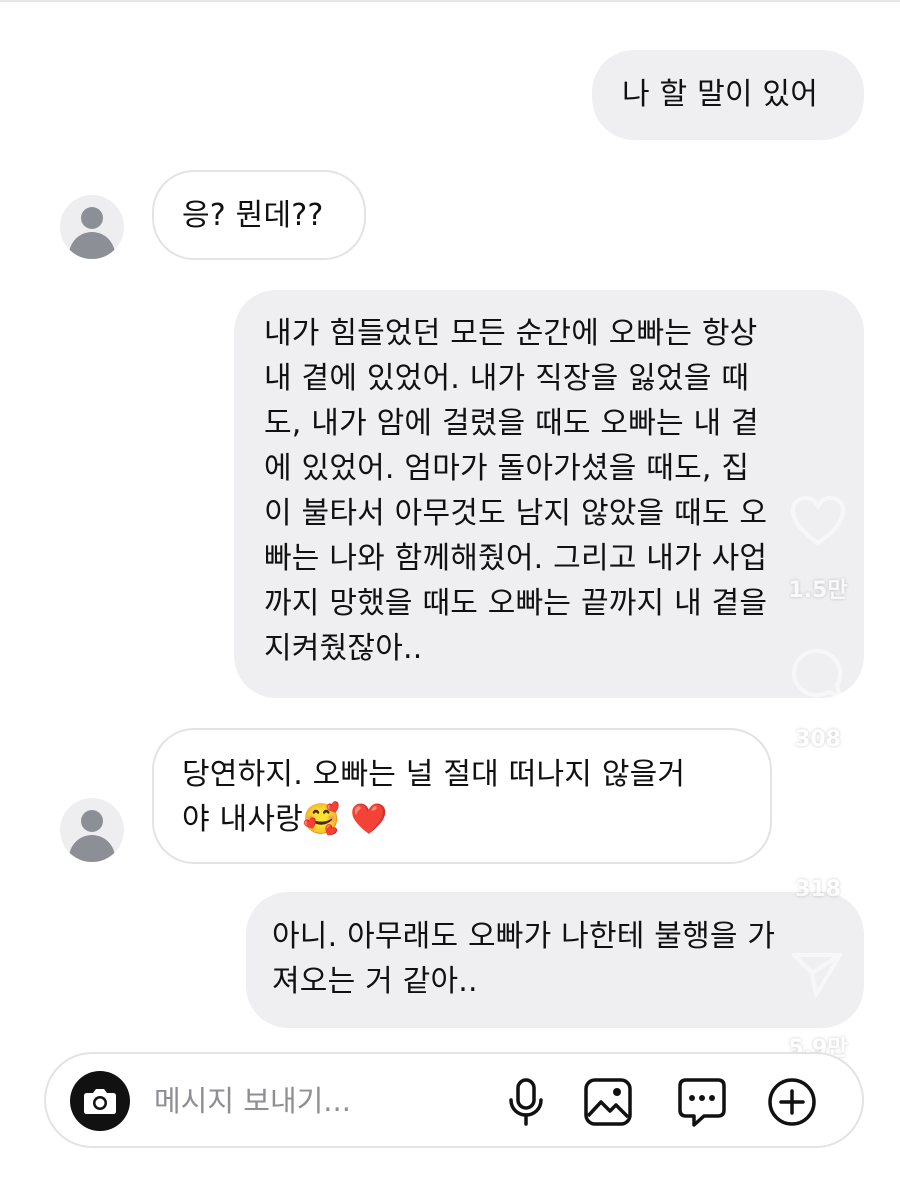 The height and width of the screenshot is (1188, 900). Describe the element at coordinates (608, 1102) in the screenshot. I see `image-gallery-icon` at that location.